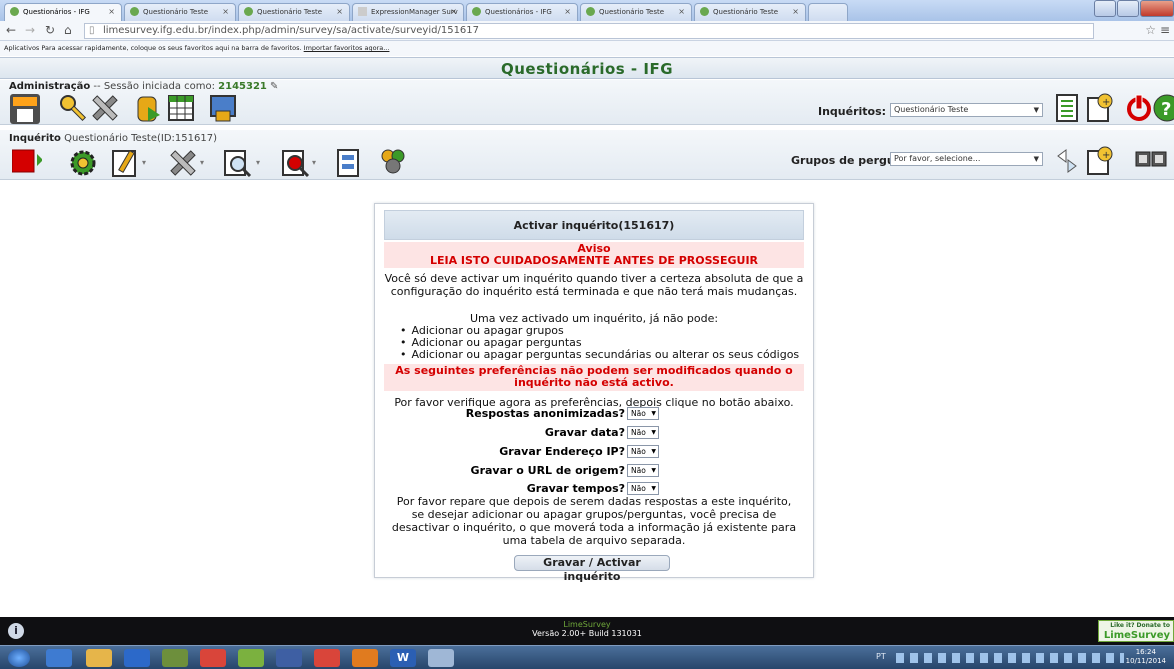 The height and width of the screenshot is (669, 1174). Describe the element at coordinates (125, 163) in the screenshot. I see `edit-survey-icon` at that location.